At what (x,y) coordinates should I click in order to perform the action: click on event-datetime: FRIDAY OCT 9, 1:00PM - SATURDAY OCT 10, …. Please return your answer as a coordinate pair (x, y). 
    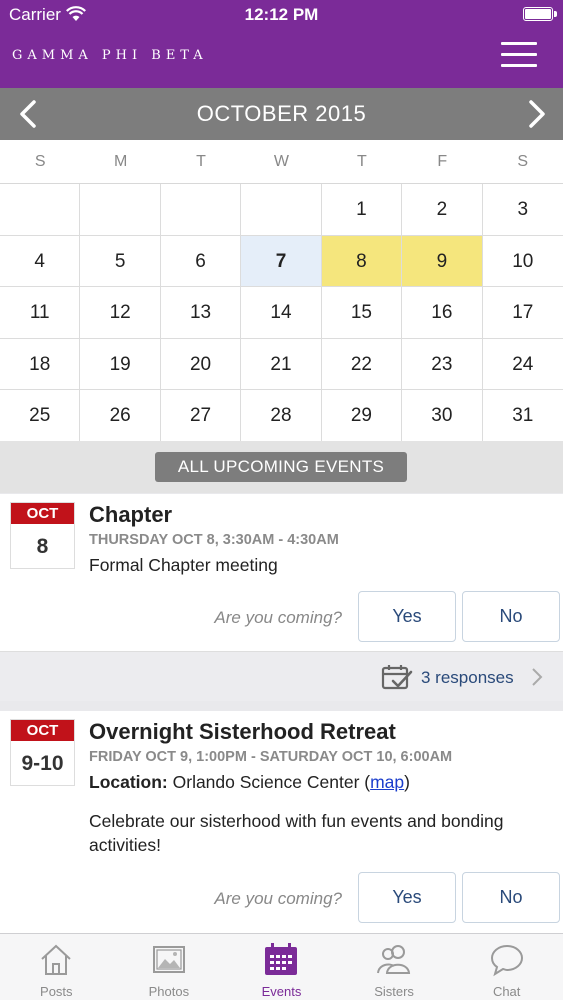
    Looking at the image, I should click on (271, 757).